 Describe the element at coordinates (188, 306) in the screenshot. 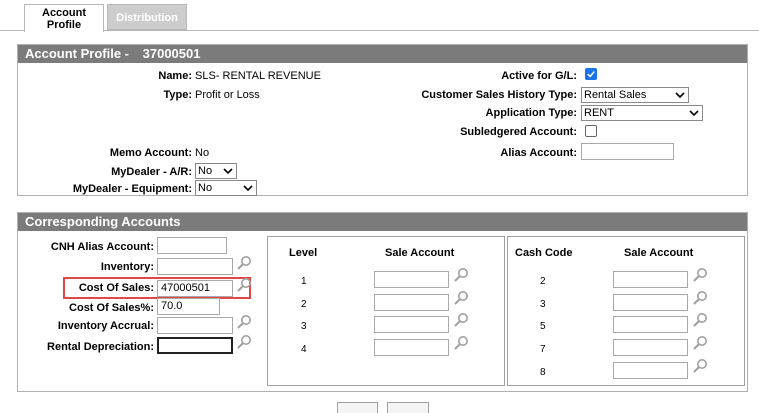

I see `cost-of-sales-pct-input: 70.0` at that location.